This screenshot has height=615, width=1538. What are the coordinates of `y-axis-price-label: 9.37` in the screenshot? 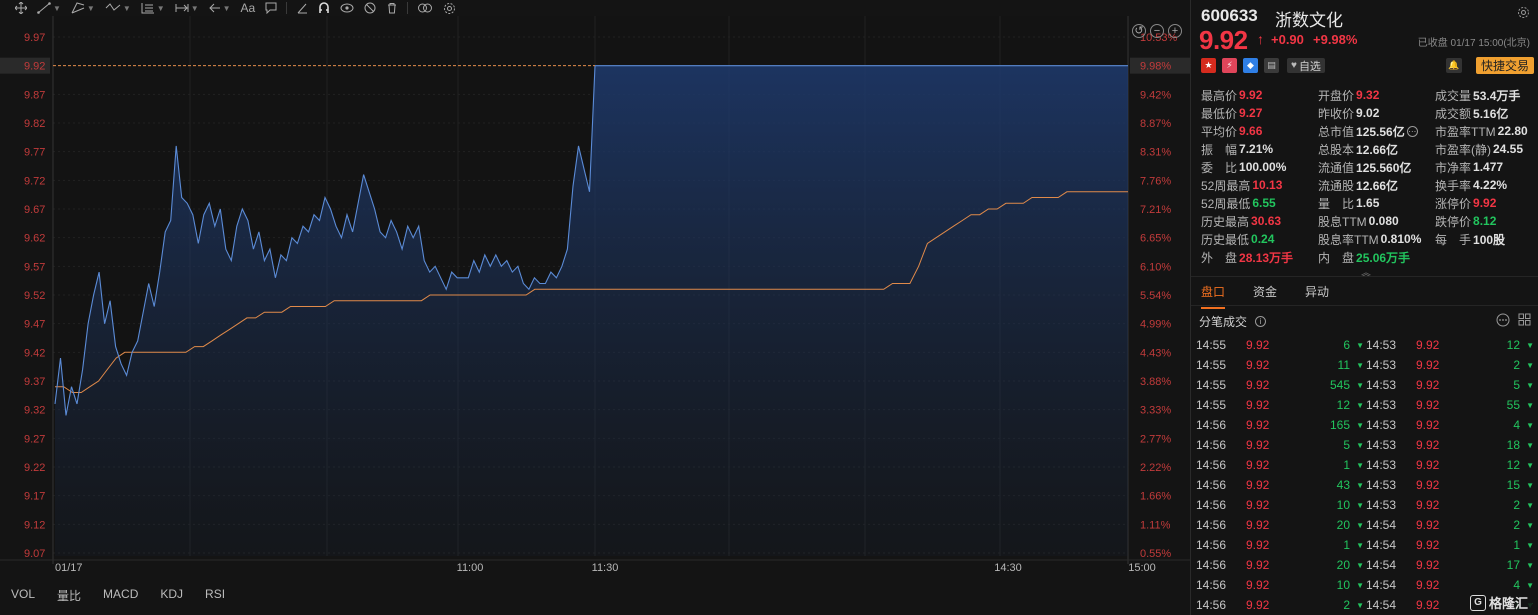 It's located at (34, 382).